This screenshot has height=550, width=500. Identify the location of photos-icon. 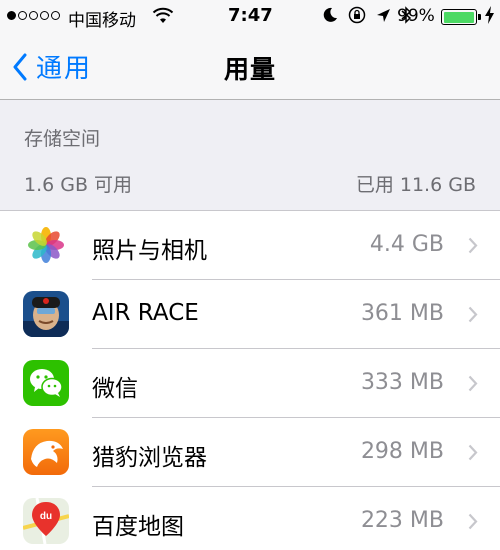
(46, 245).